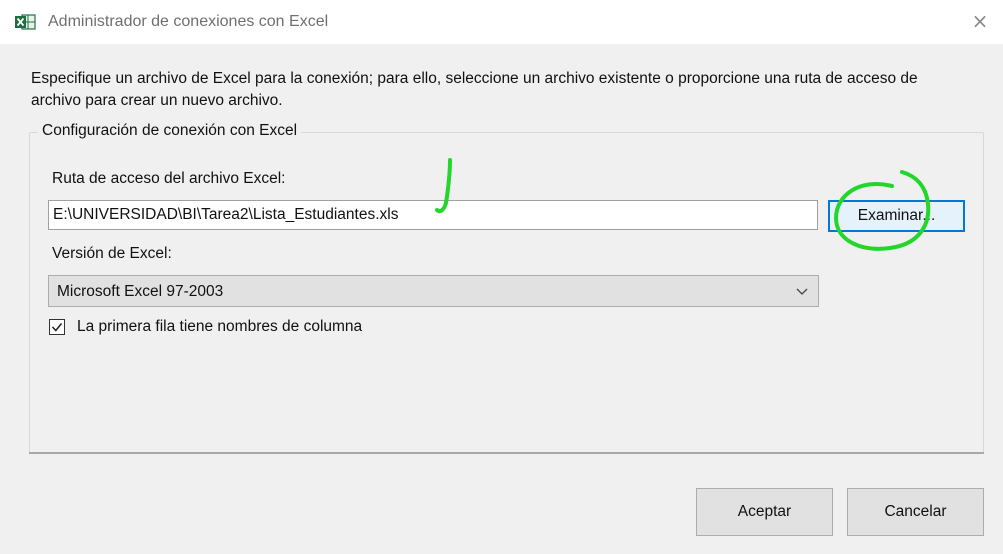 This screenshot has height=554, width=1003. Describe the element at coordinates (764, 512) in the screenshot. I see `ok-button: Aceptar` at that location.